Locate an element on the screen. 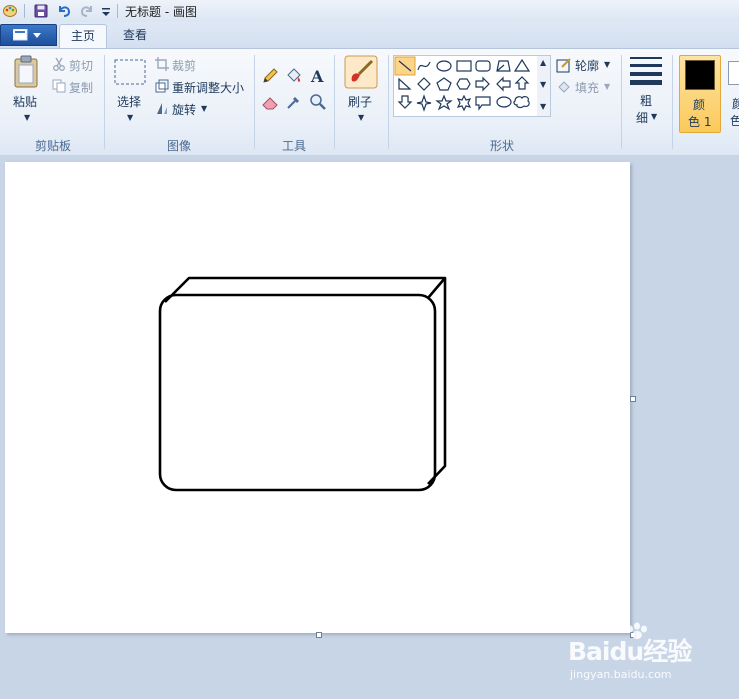 The image size is (739, 699). polygon-shape-icon is located at coordinates (503, 66).